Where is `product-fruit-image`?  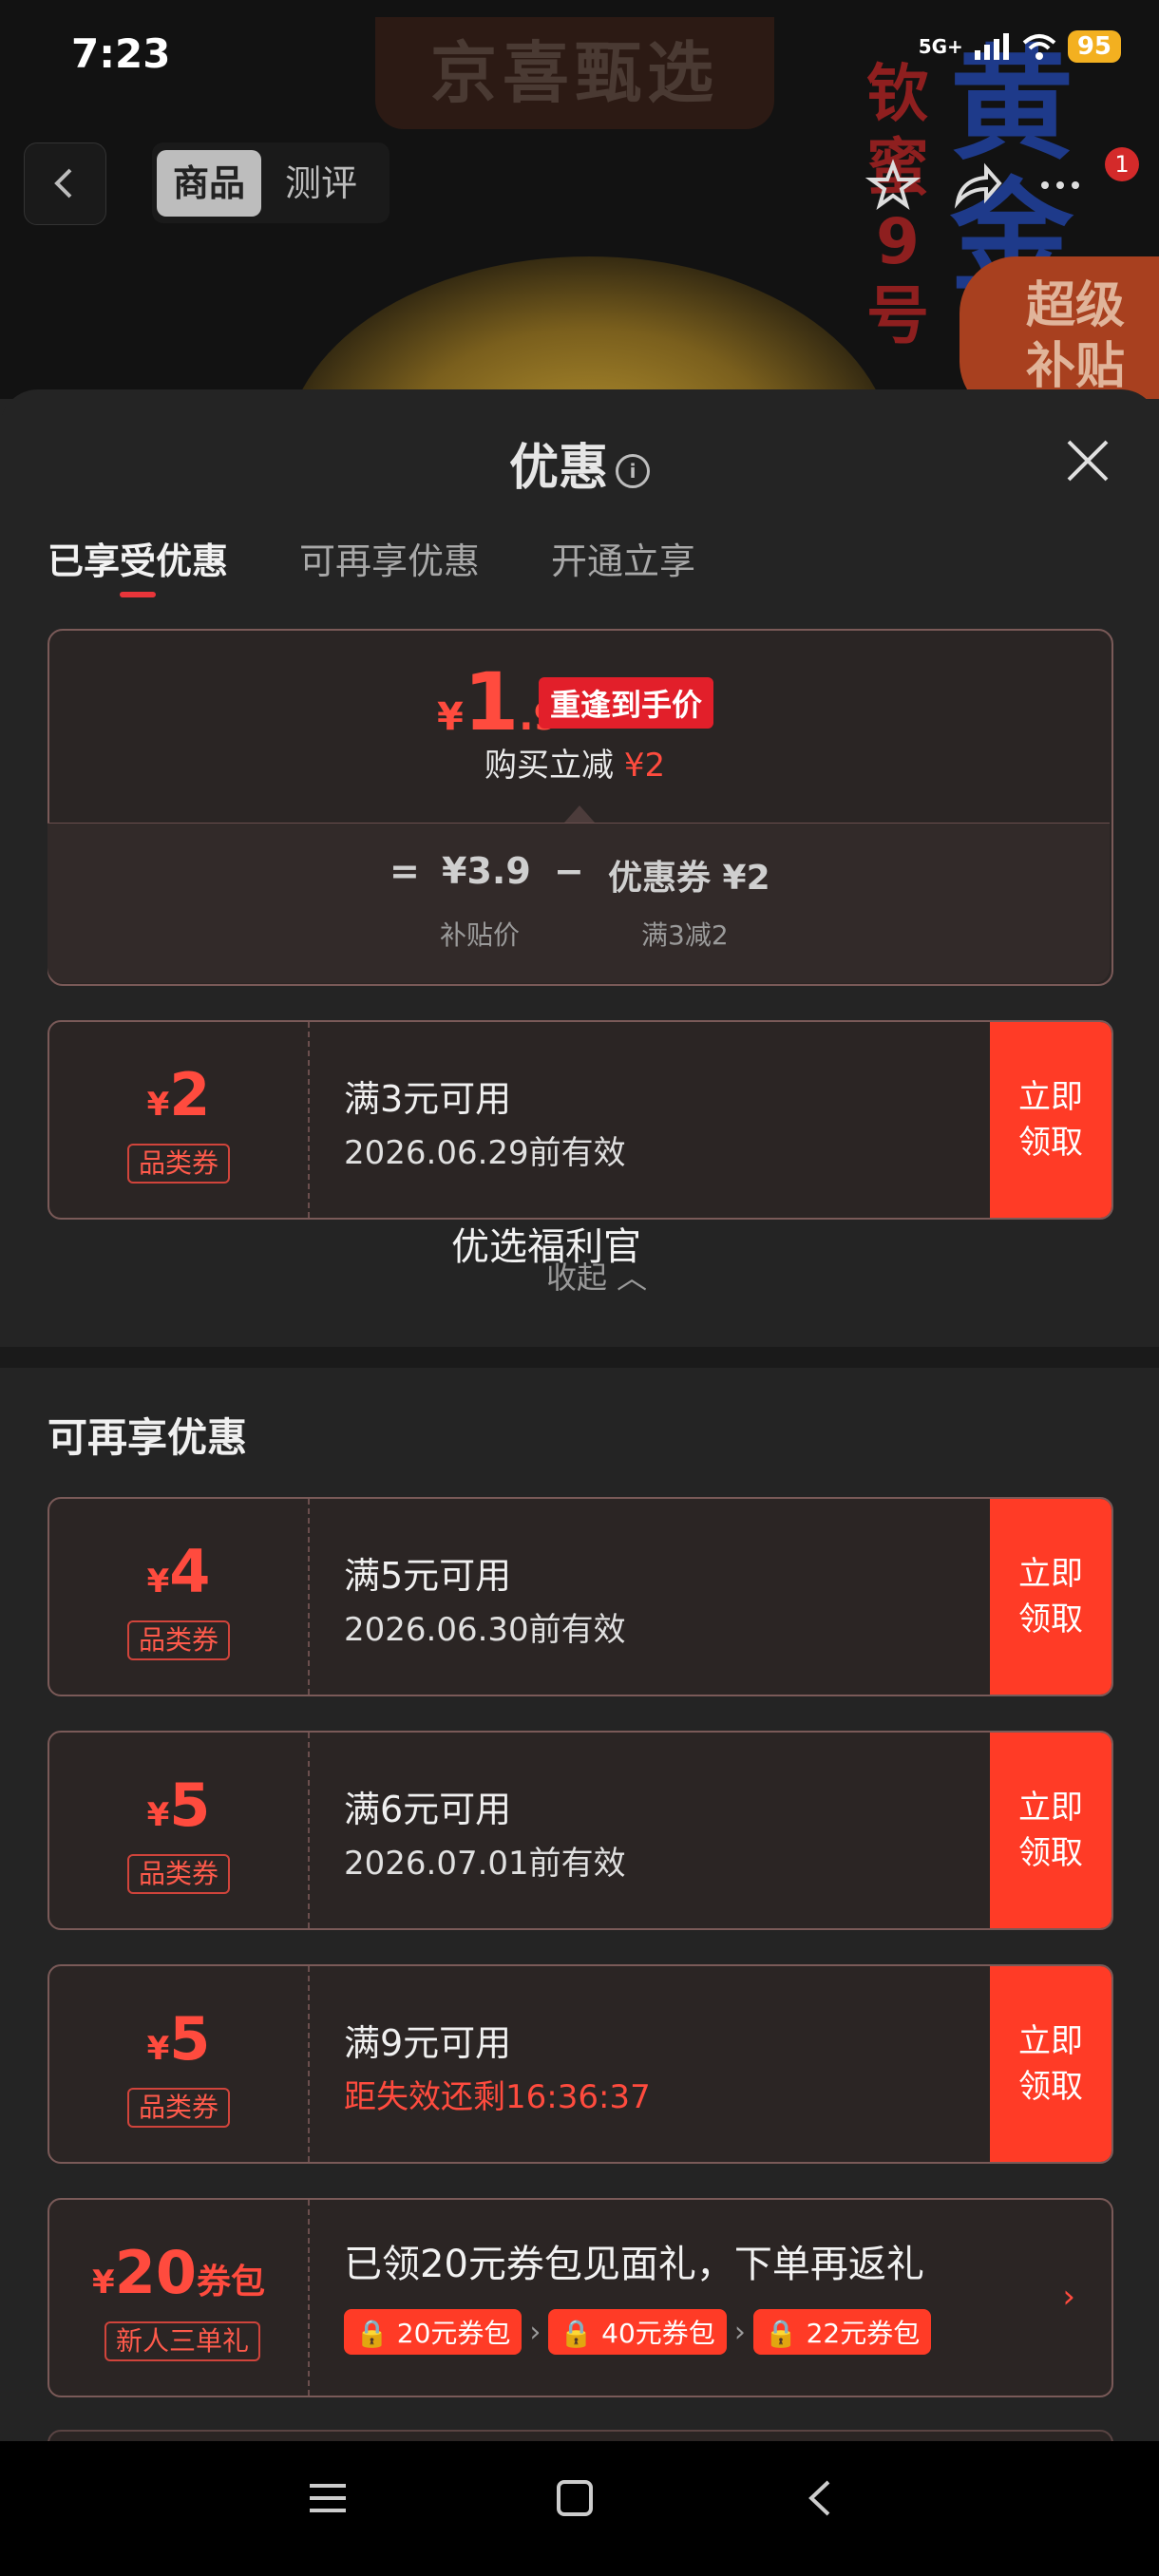
product-fruit-image is located at coordinates (589, 327).